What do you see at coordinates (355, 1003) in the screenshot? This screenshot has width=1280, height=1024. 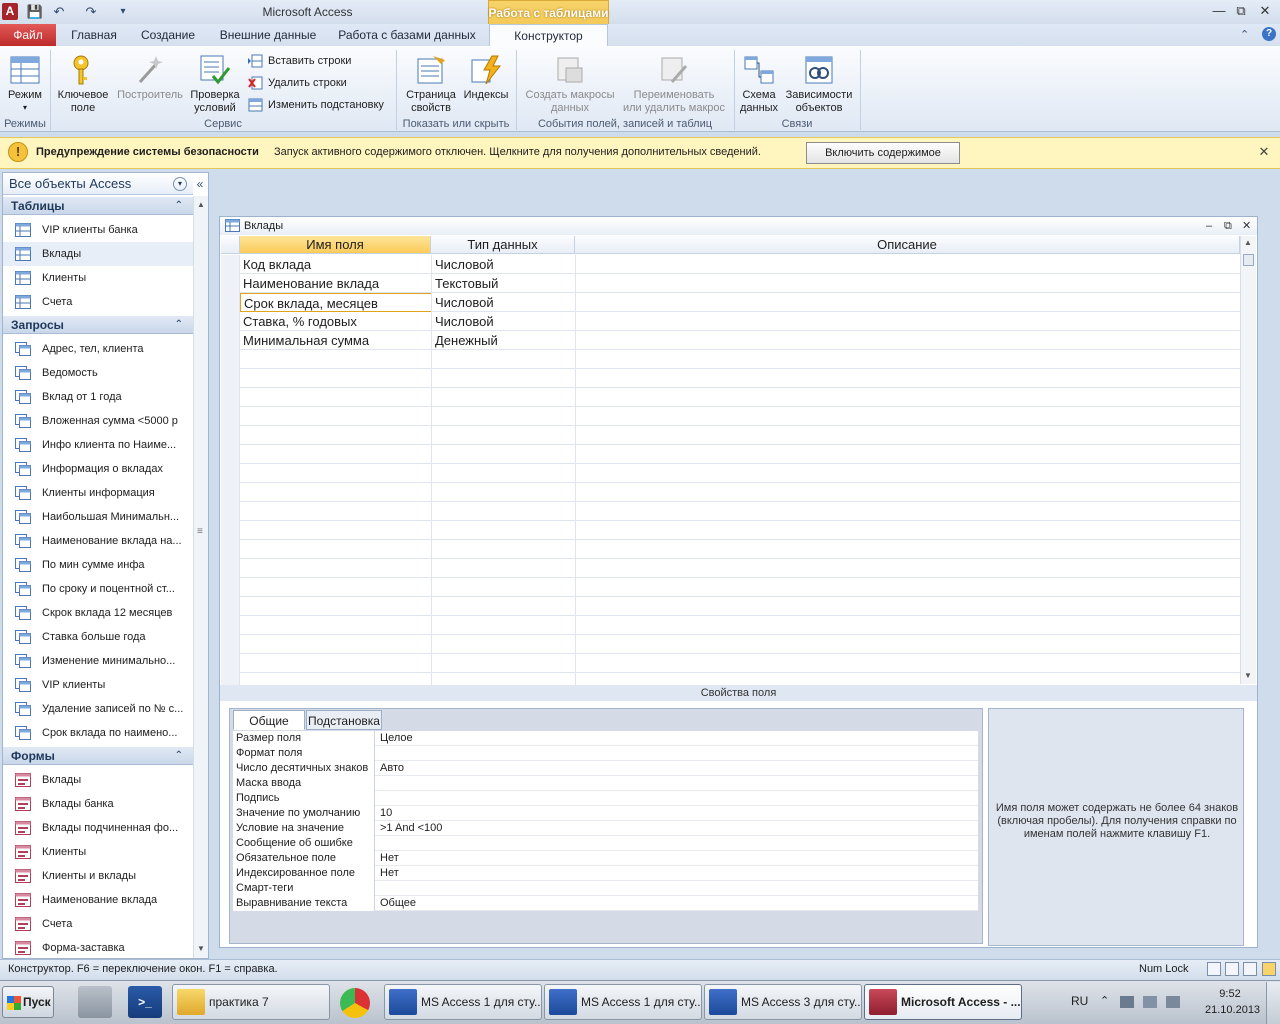 I see `chrome-icon` at bounding box center [355, 1003].